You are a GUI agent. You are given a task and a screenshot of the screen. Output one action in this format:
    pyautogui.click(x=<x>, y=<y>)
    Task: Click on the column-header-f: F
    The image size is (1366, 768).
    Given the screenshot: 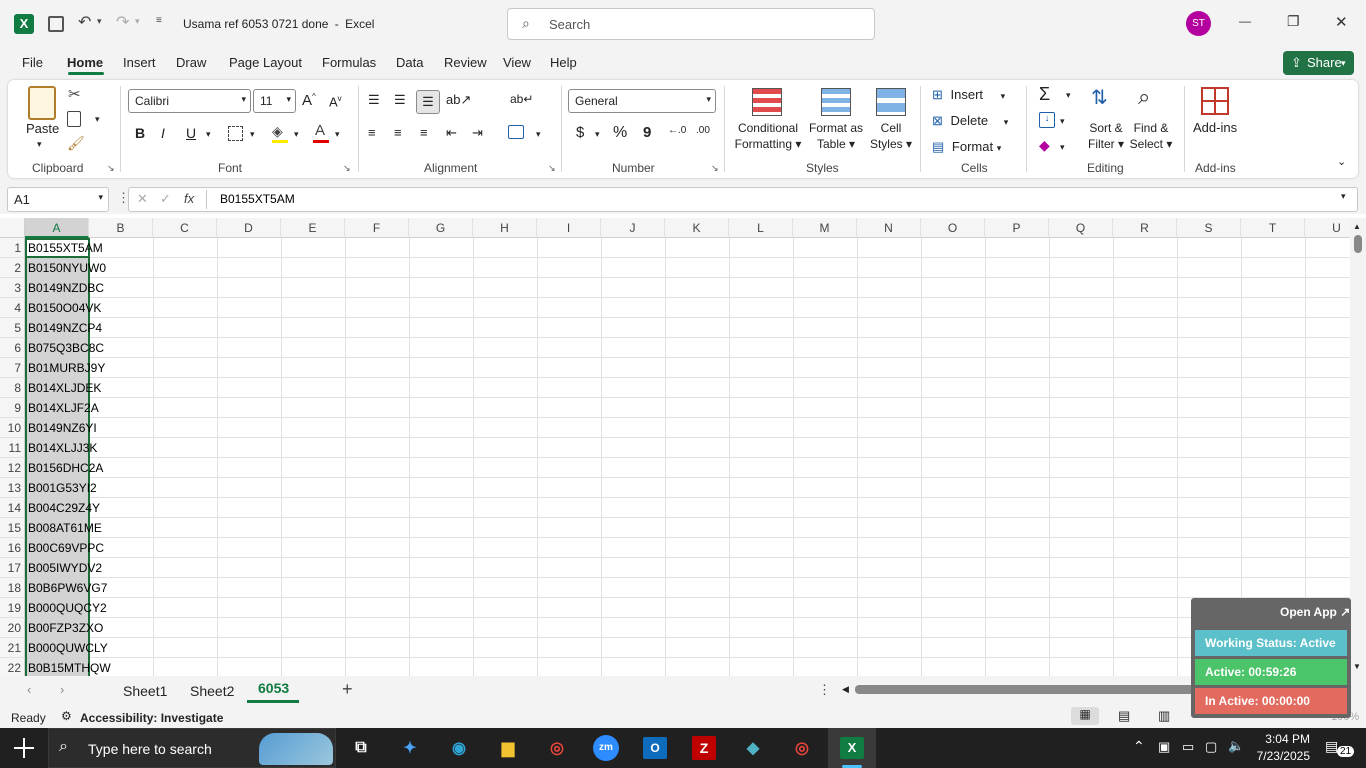 What is the action you would take?
    pyautogui.click(x=377, y=228)
    